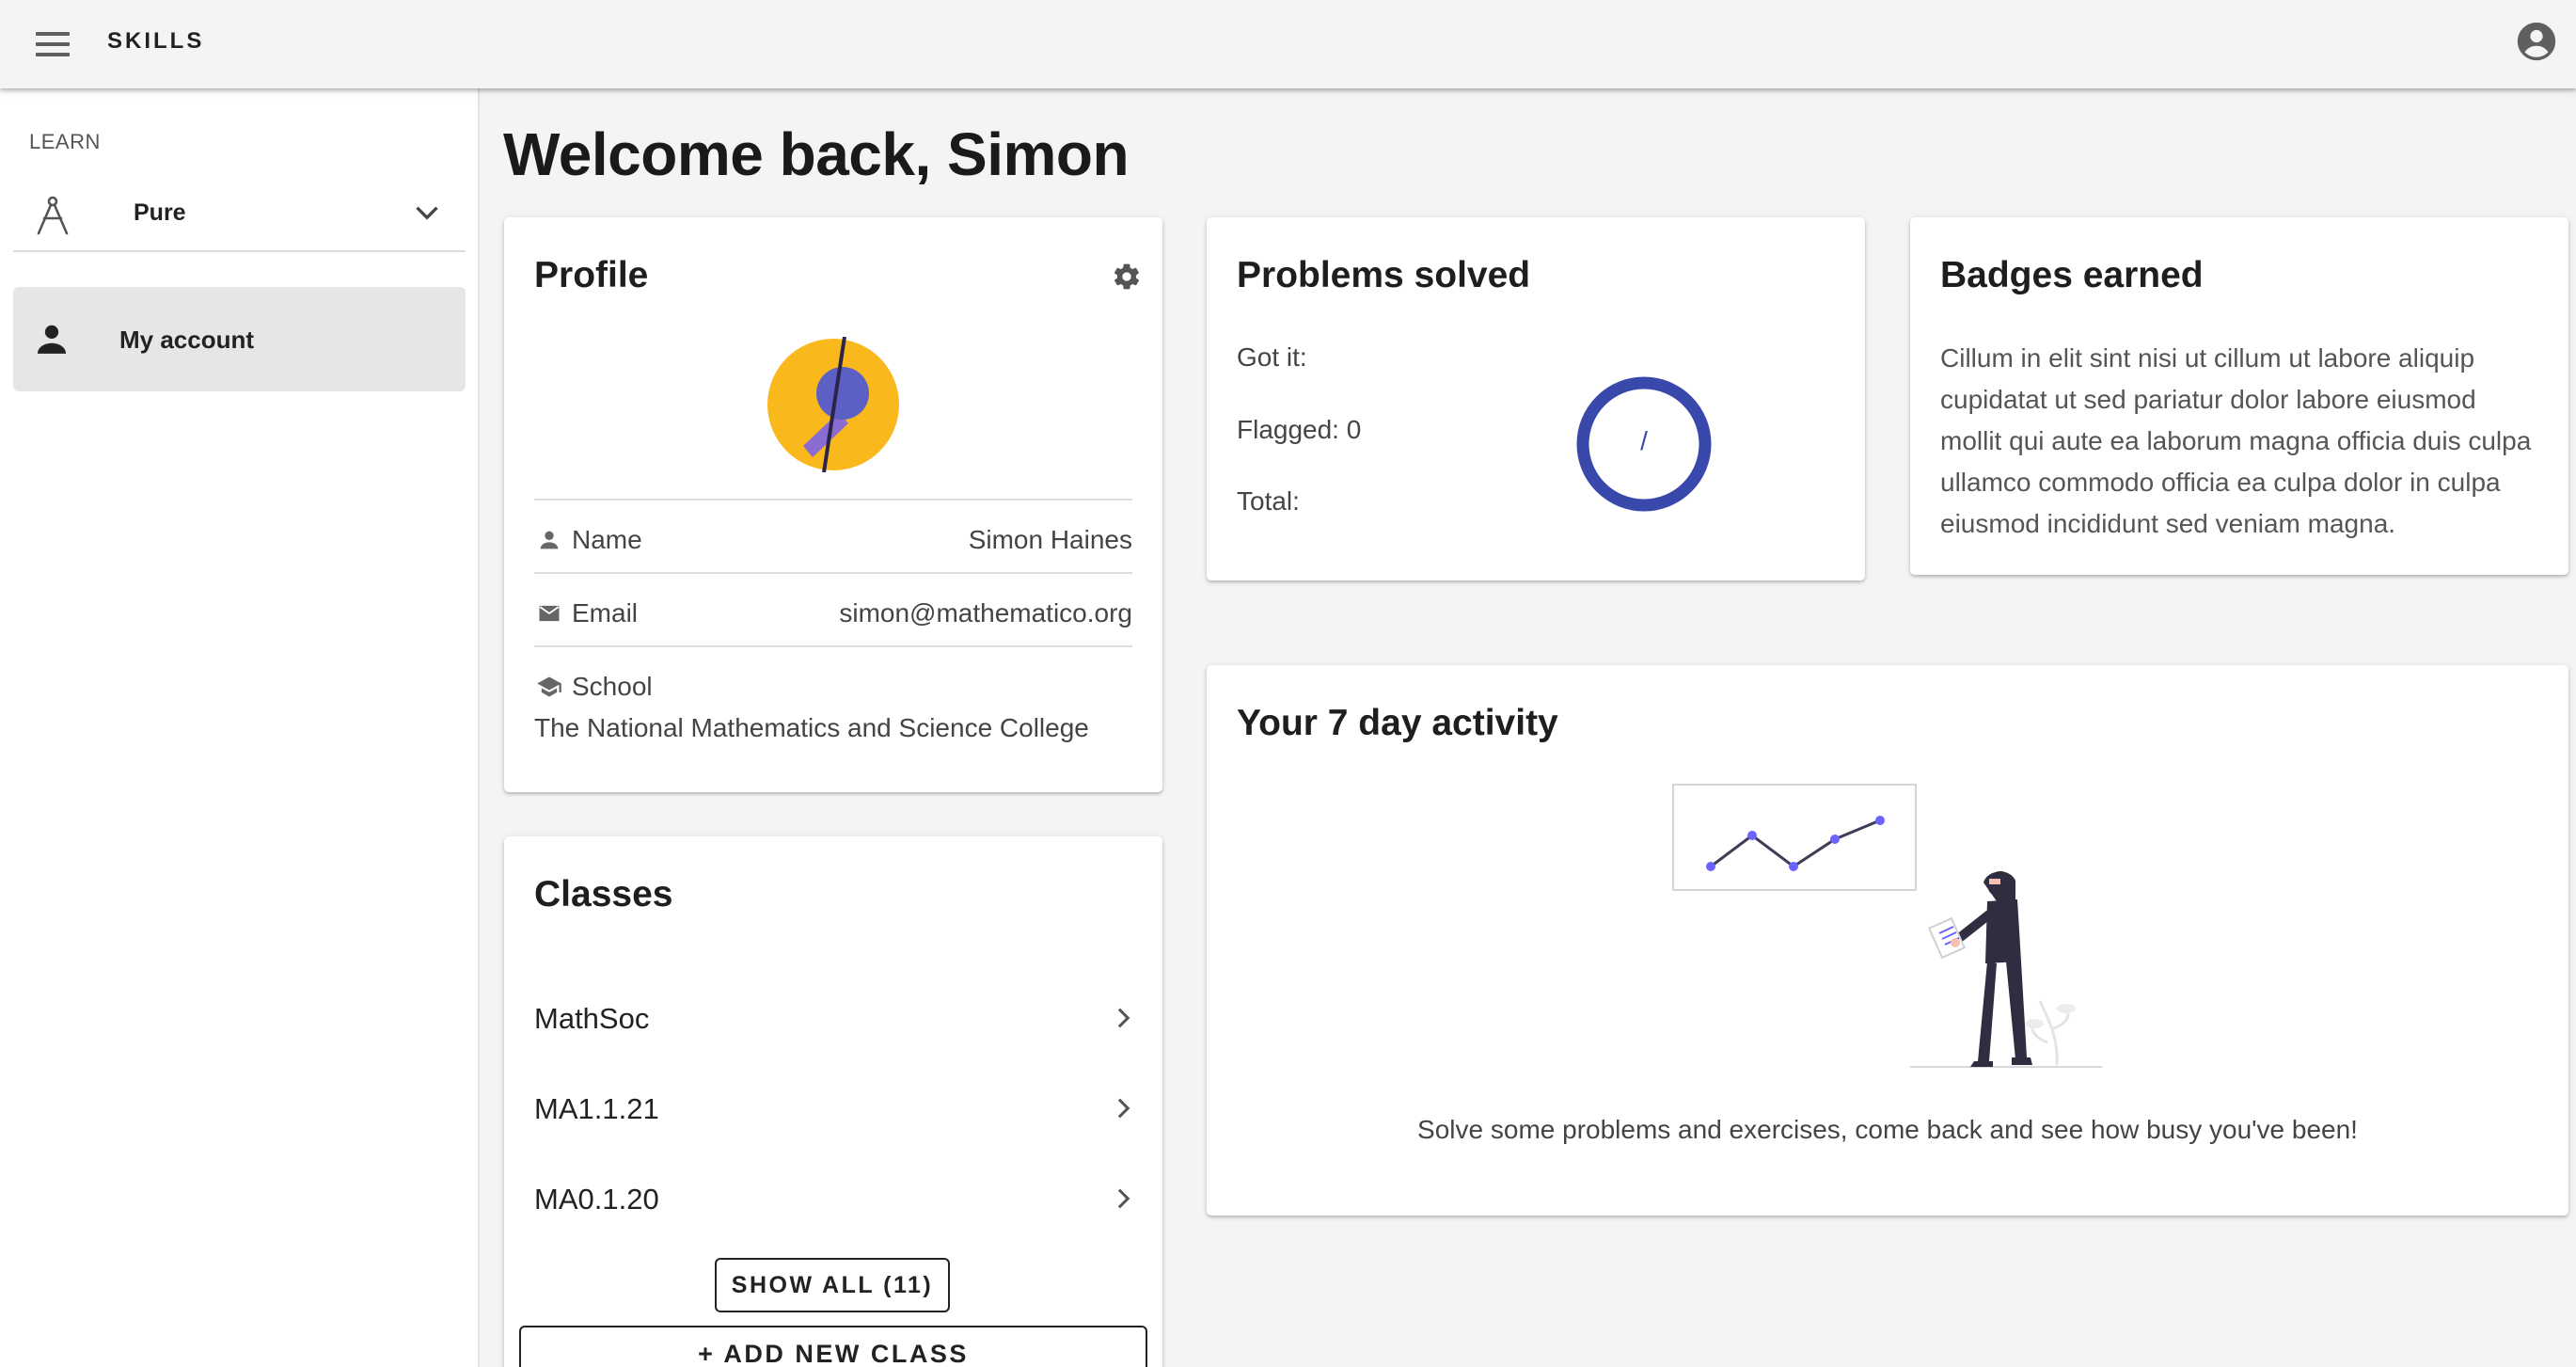 Image resolution: width=2576 pixels, height=1367 pixels. I want to click on class-name: MathSoc, so click(592, 1018).